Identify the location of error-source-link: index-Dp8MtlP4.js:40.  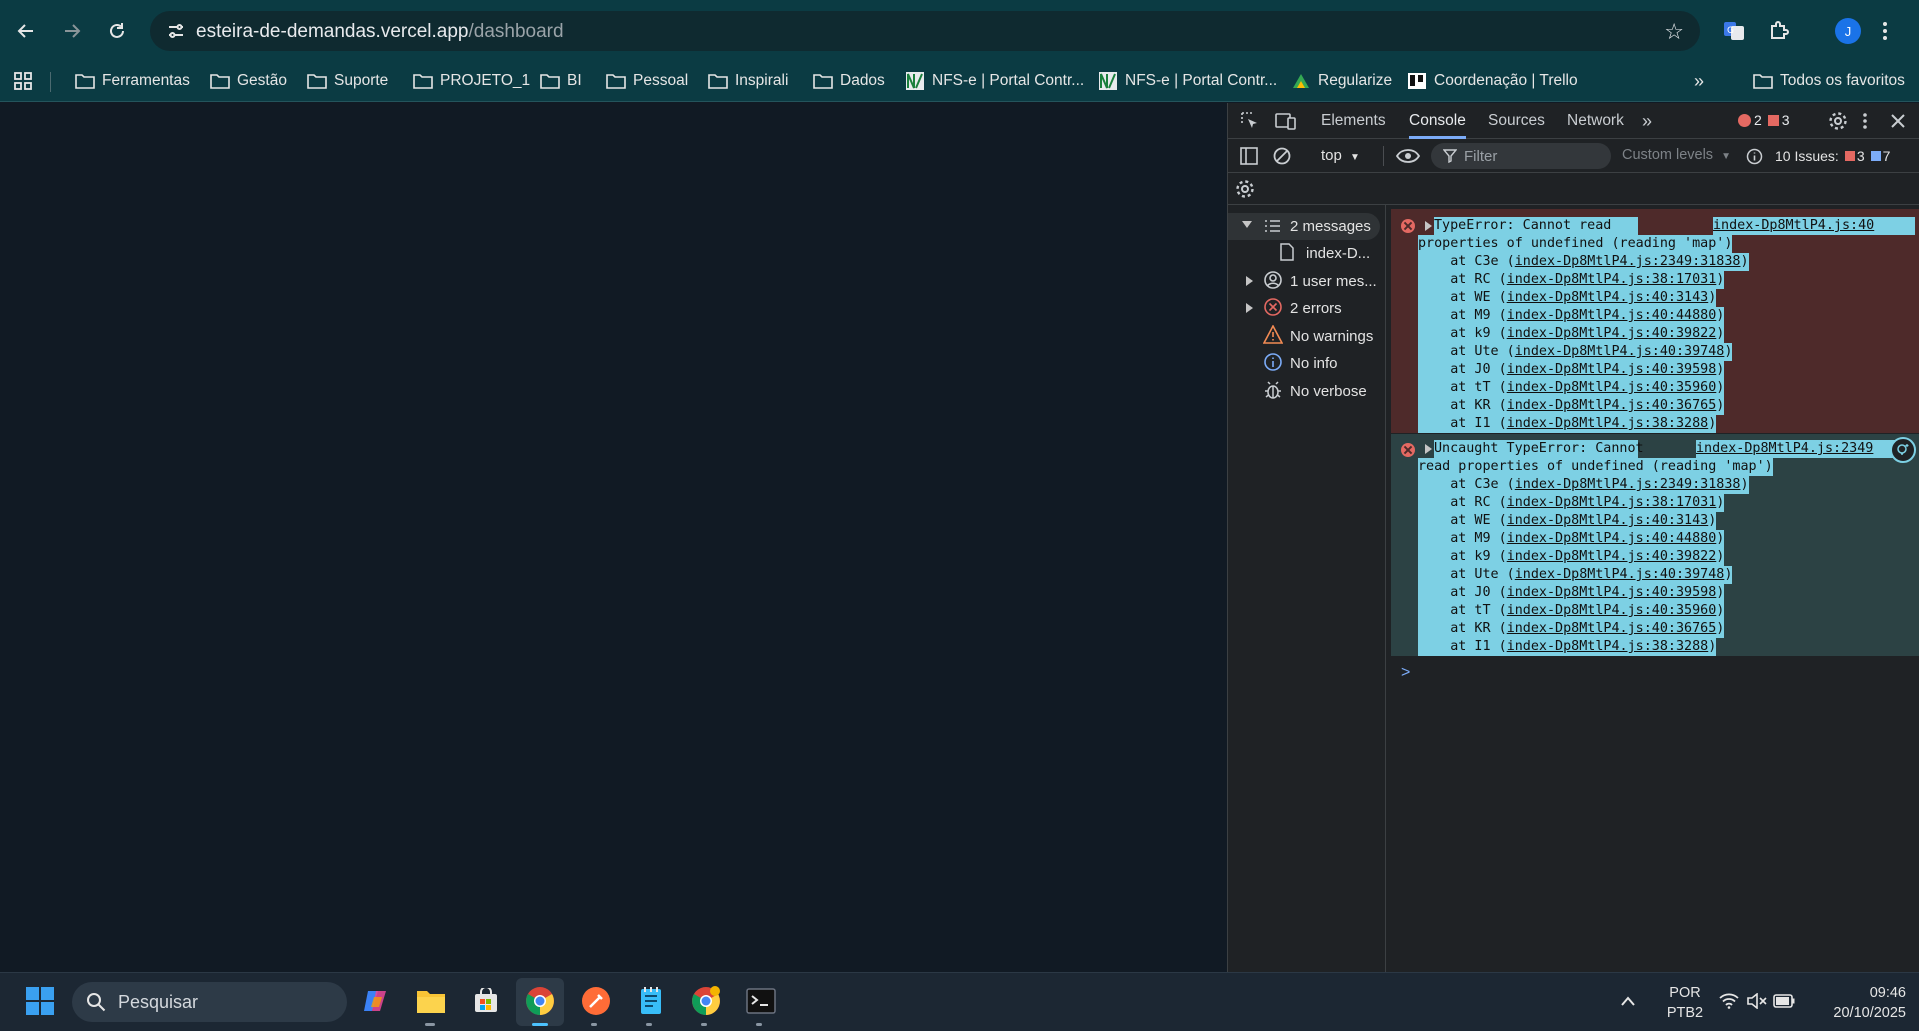
(1814, 226).